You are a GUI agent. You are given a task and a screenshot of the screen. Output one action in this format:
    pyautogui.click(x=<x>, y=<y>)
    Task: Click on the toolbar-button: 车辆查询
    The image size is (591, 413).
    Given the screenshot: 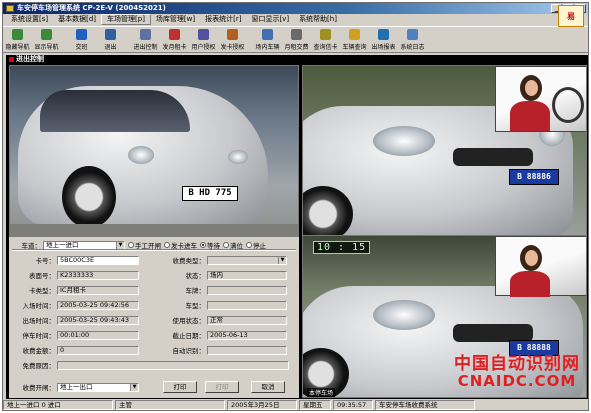 What is the action you would take?
    pyautogui.click(x=354, y=40)
    